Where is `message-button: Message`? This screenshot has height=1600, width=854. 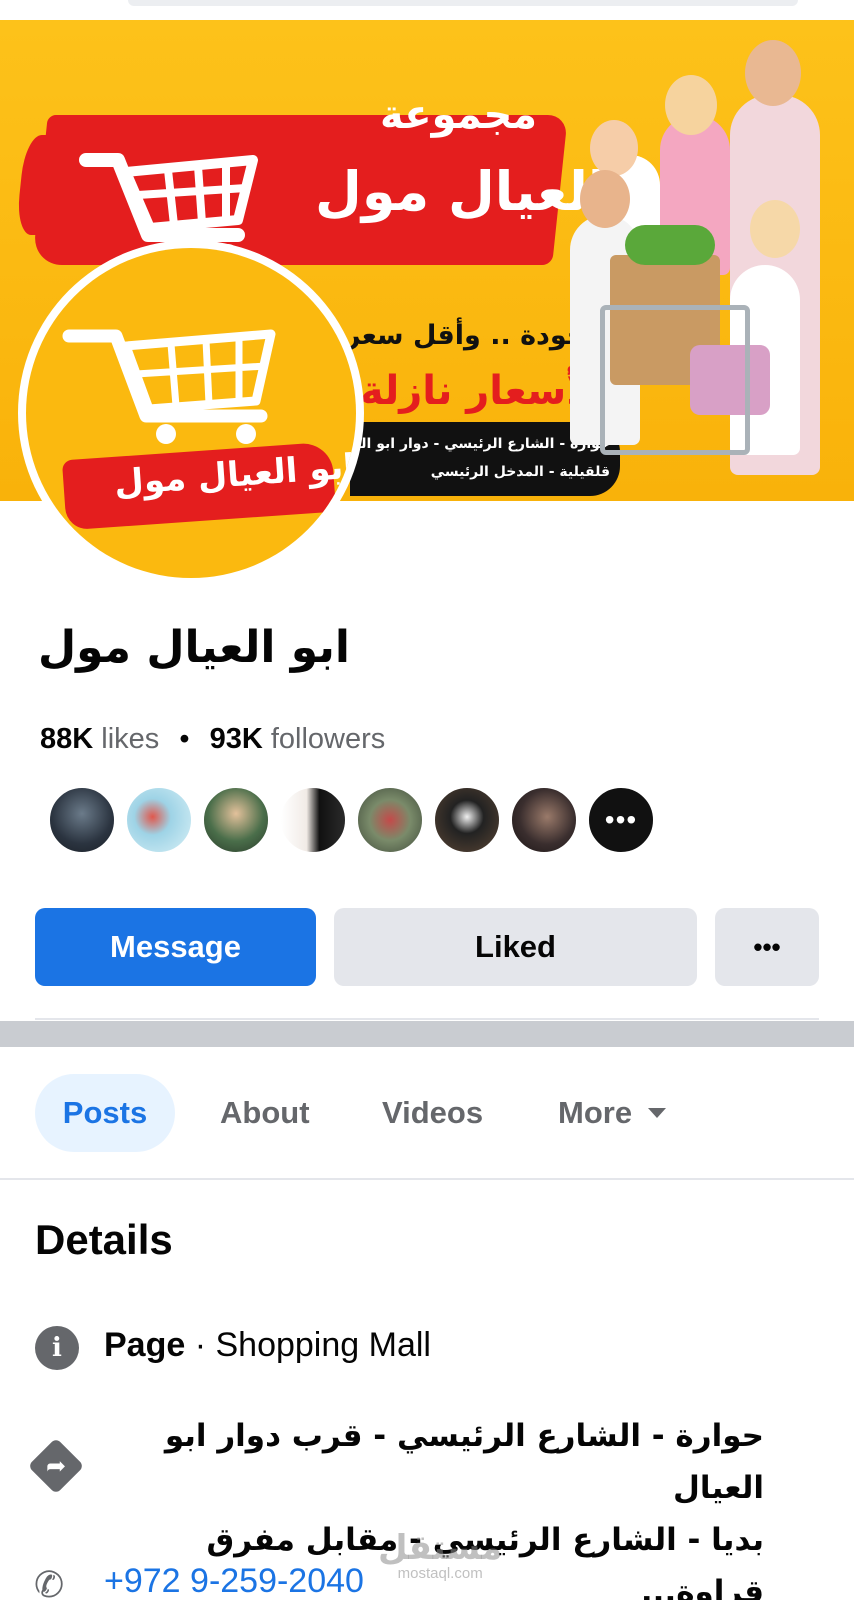 message-button: Message is located at coordinates (175, 947).